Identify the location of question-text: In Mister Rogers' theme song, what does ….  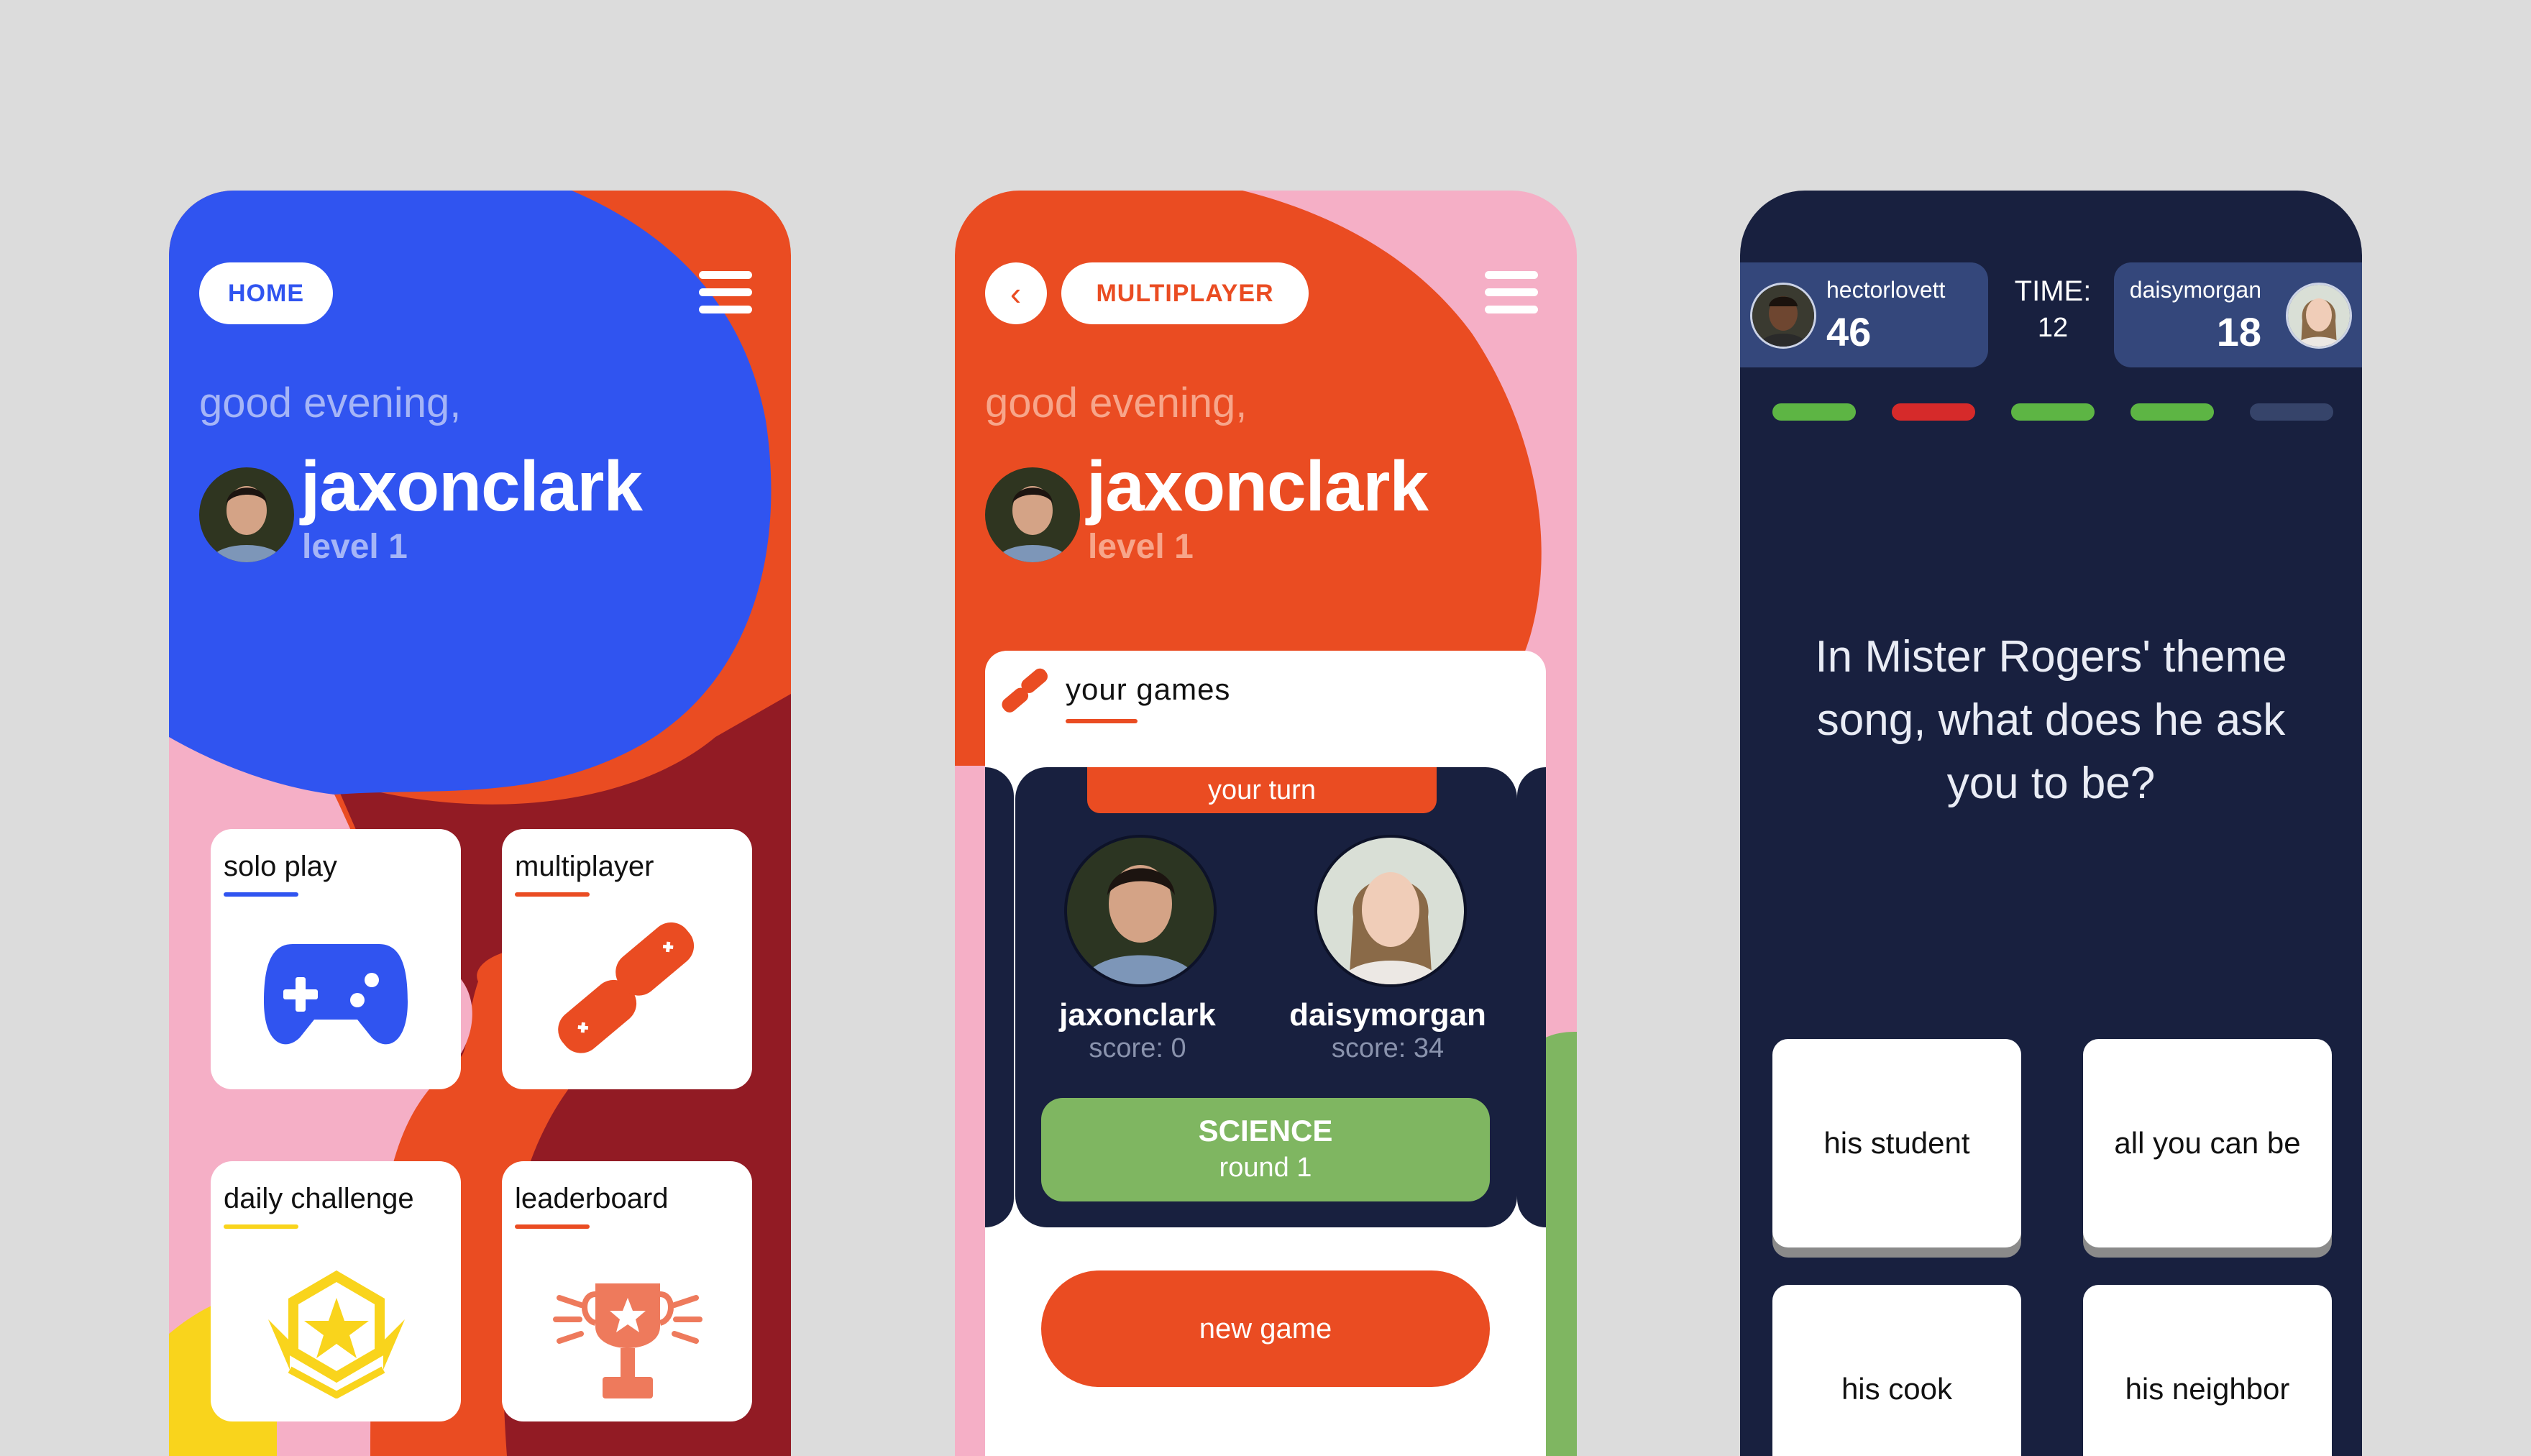
(2051, 720).